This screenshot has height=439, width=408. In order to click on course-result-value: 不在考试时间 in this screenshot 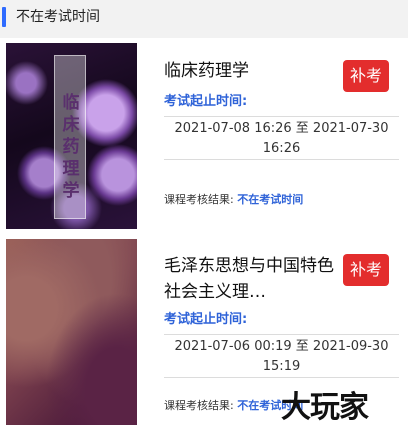, I will do `click(270, 199)`.